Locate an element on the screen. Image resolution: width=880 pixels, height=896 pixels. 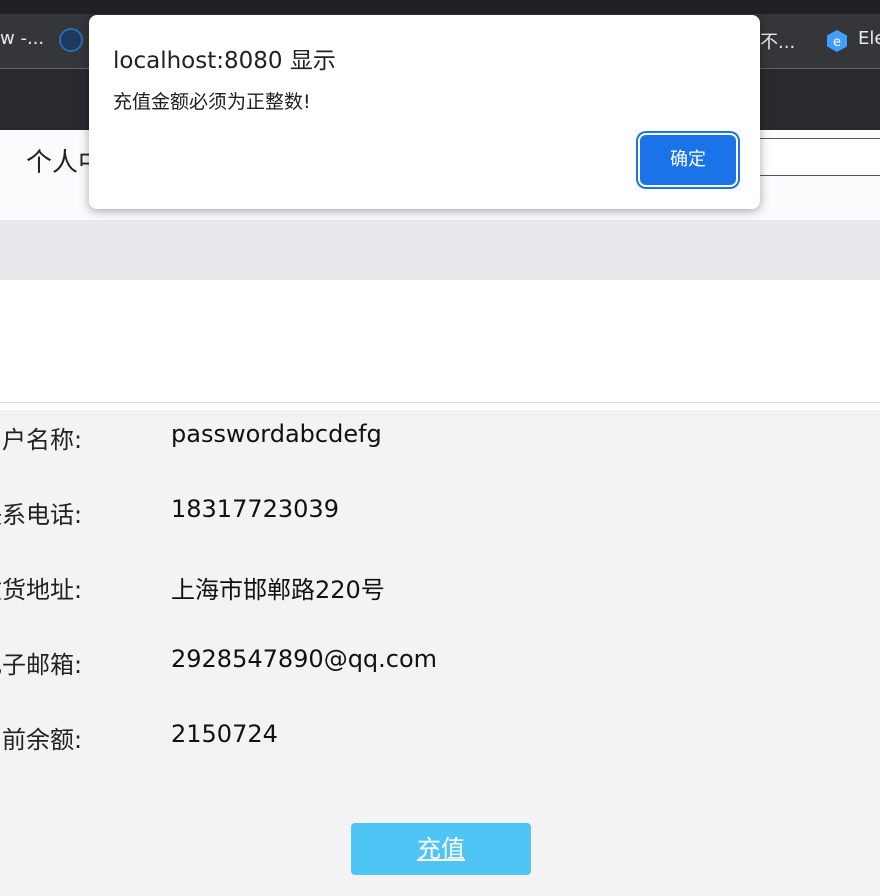
email-label: 电子邮箱: is located at coordinates (41, 665).